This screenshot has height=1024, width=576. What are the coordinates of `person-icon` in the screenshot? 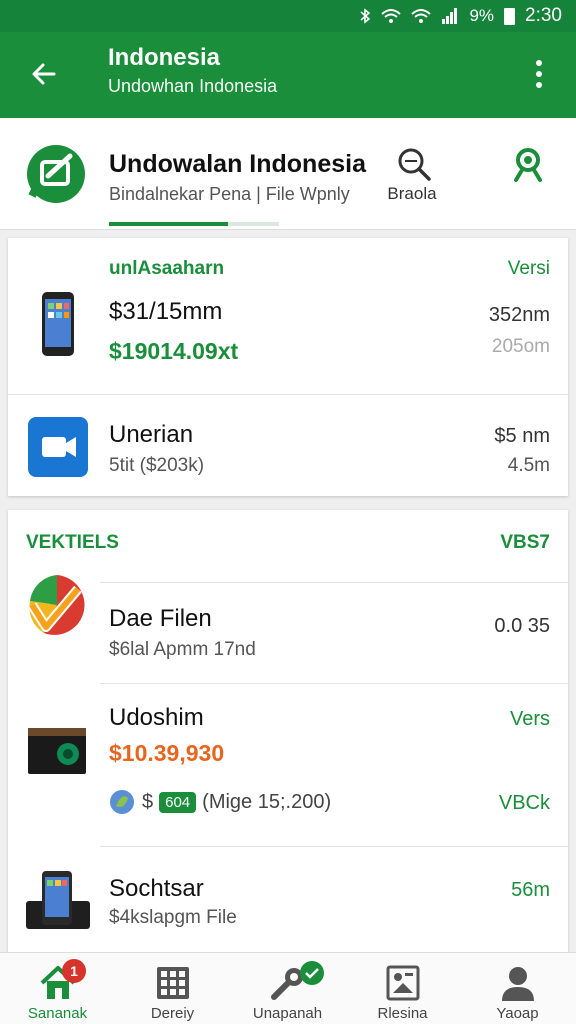 It's located at (517, 984).